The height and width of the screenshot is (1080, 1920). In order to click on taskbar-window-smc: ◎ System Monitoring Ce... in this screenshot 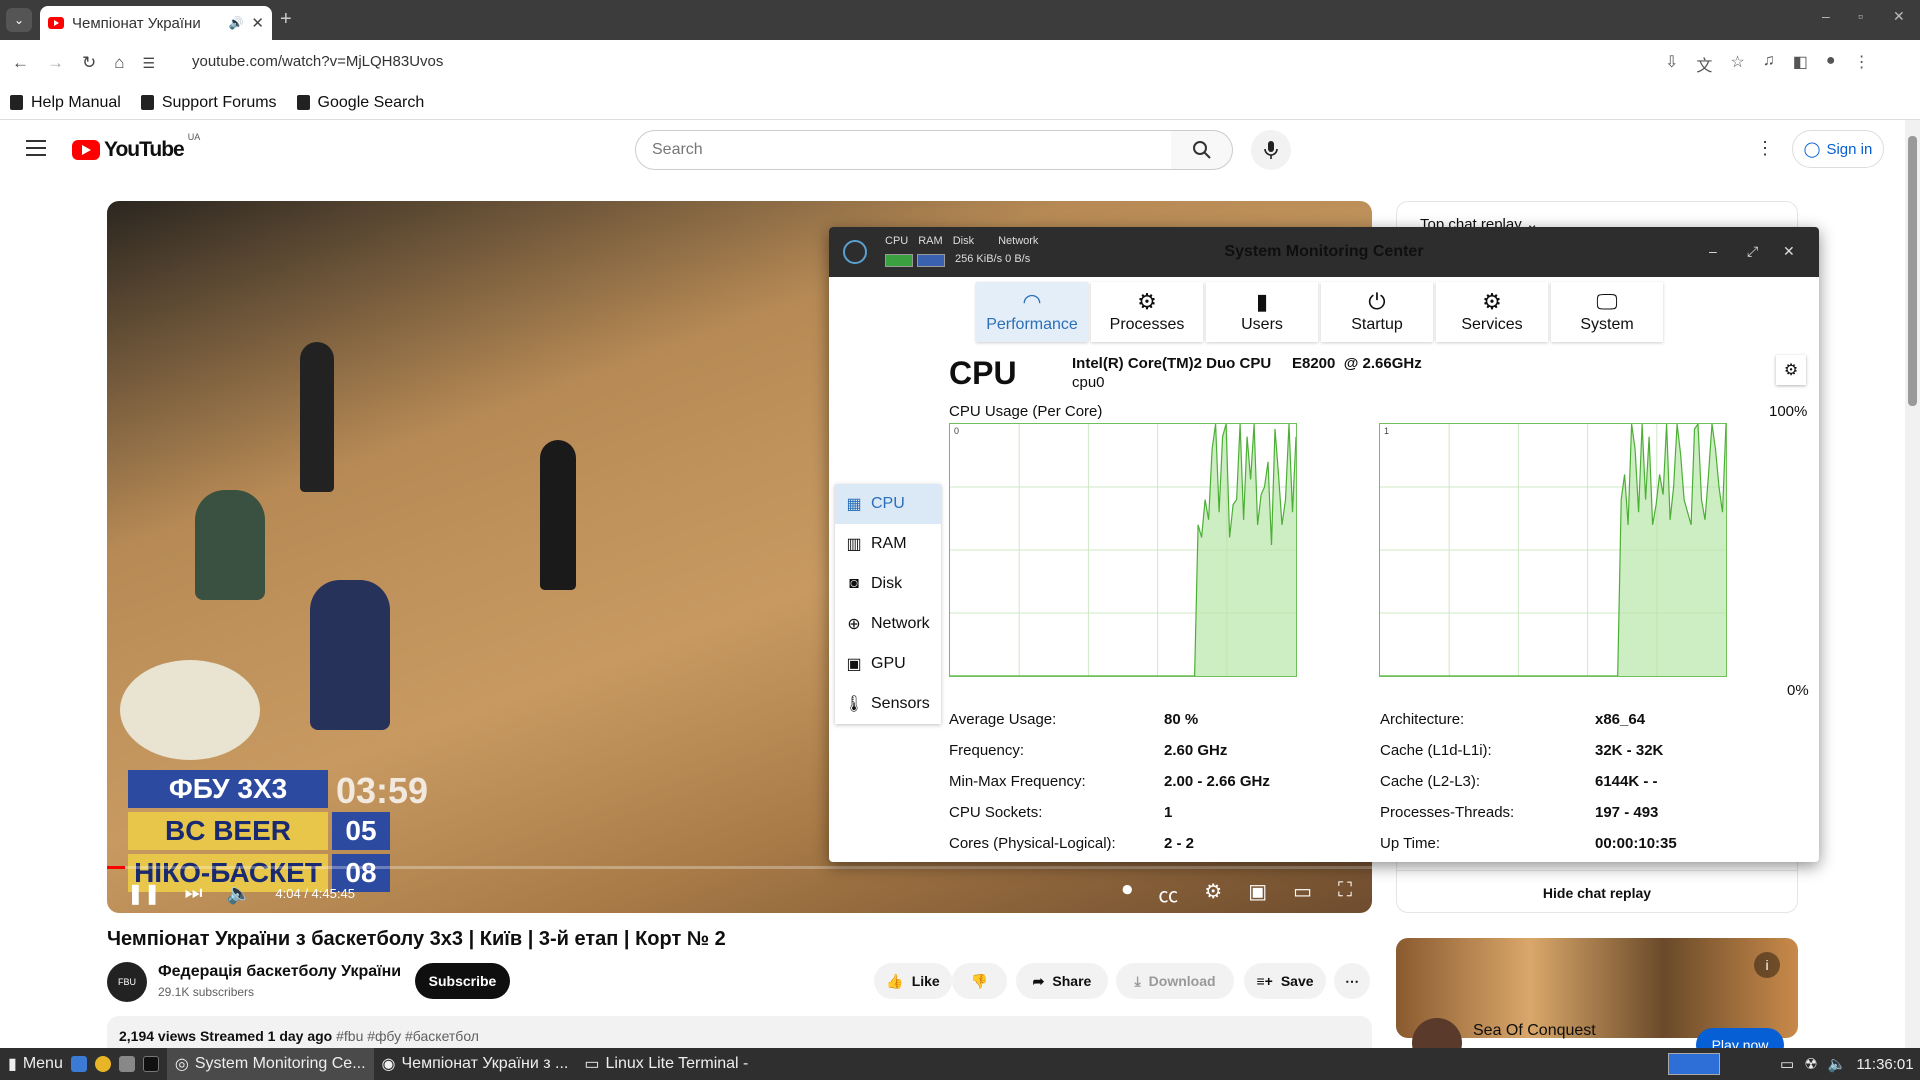, I will do `click(270, 1064)`.